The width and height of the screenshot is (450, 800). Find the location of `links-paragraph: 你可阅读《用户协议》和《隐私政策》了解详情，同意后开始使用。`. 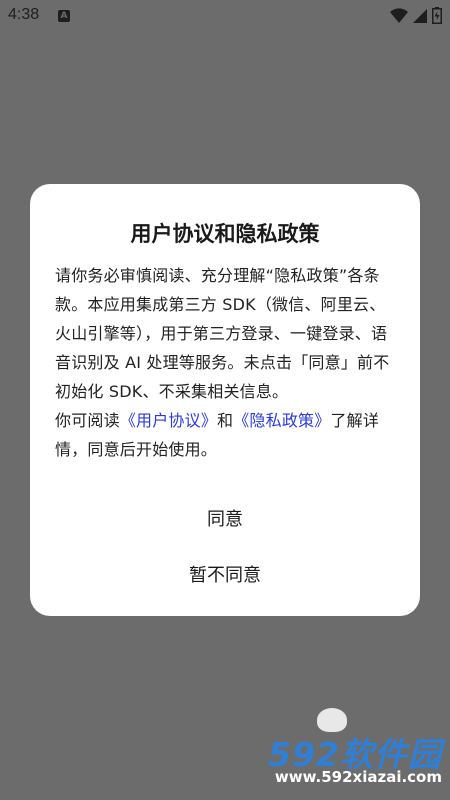

links-paragraph: 你可阅读《用户协议》和《隐私政策》了解详情，同意后开始使用。 is located at coordinates (227, 435).